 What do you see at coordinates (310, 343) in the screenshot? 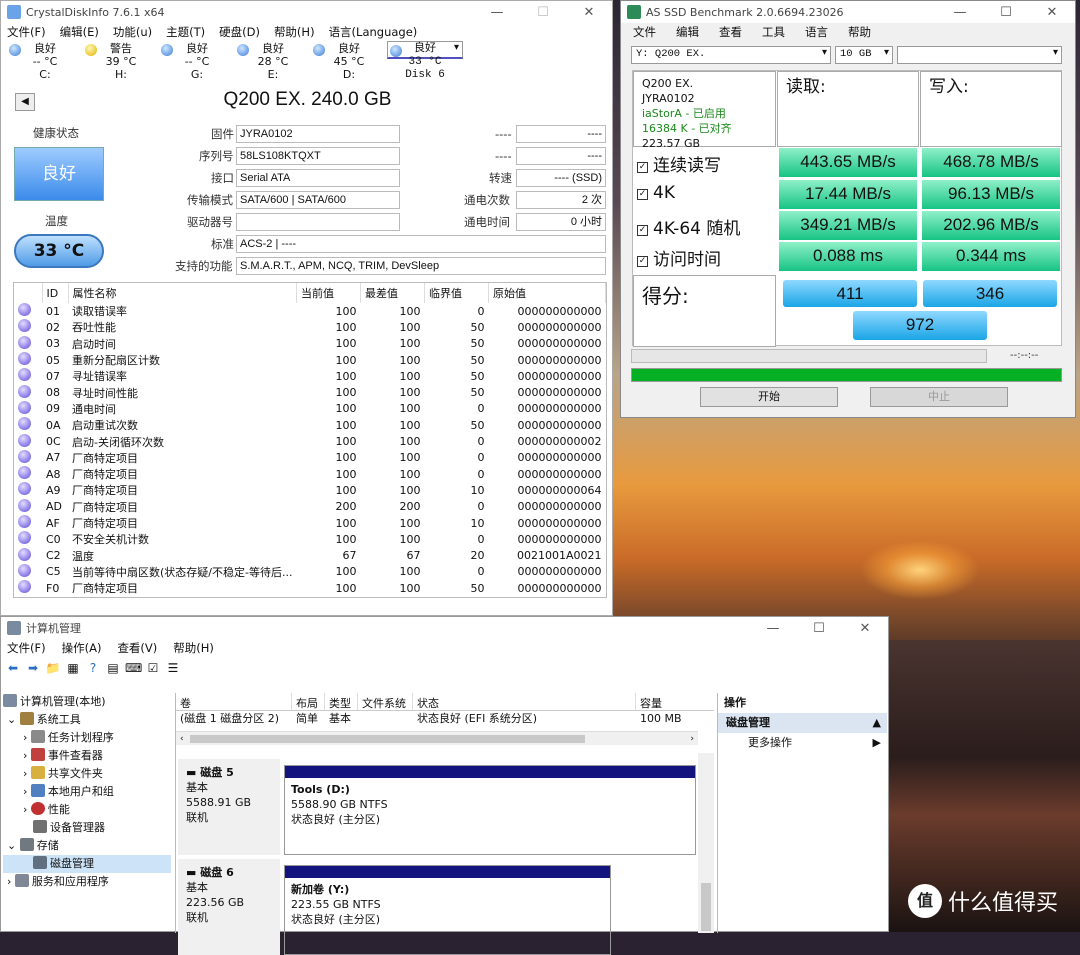
I see `table-row: 03 启动时间 100 100 50 000000000000` at bounding box center [310, 343].